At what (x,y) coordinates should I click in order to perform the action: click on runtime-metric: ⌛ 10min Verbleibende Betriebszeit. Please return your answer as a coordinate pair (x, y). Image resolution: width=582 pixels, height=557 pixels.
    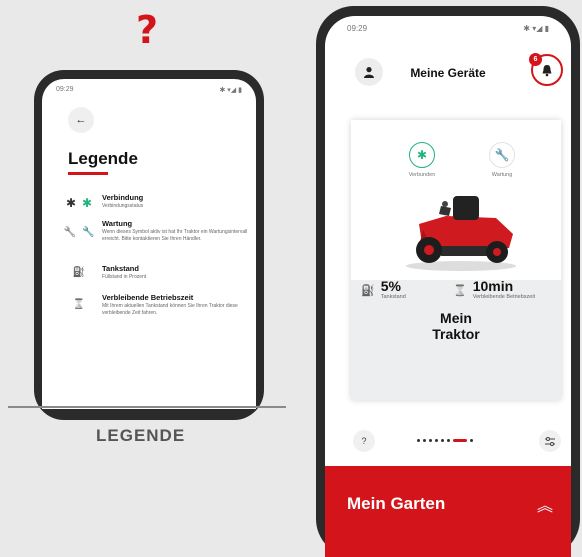
    Looking at the image, I should click on (494, 289).